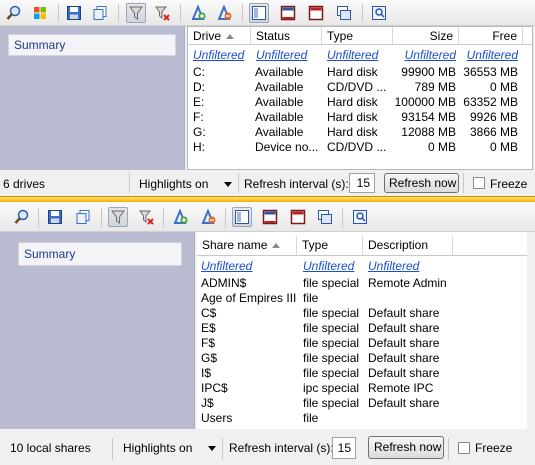 The width and height of the screenshot is (535, 465). What do you see at coordinates (199, 102) in the screenshot?
I see `cell-drive: E:` at bounding box center [199, 102].